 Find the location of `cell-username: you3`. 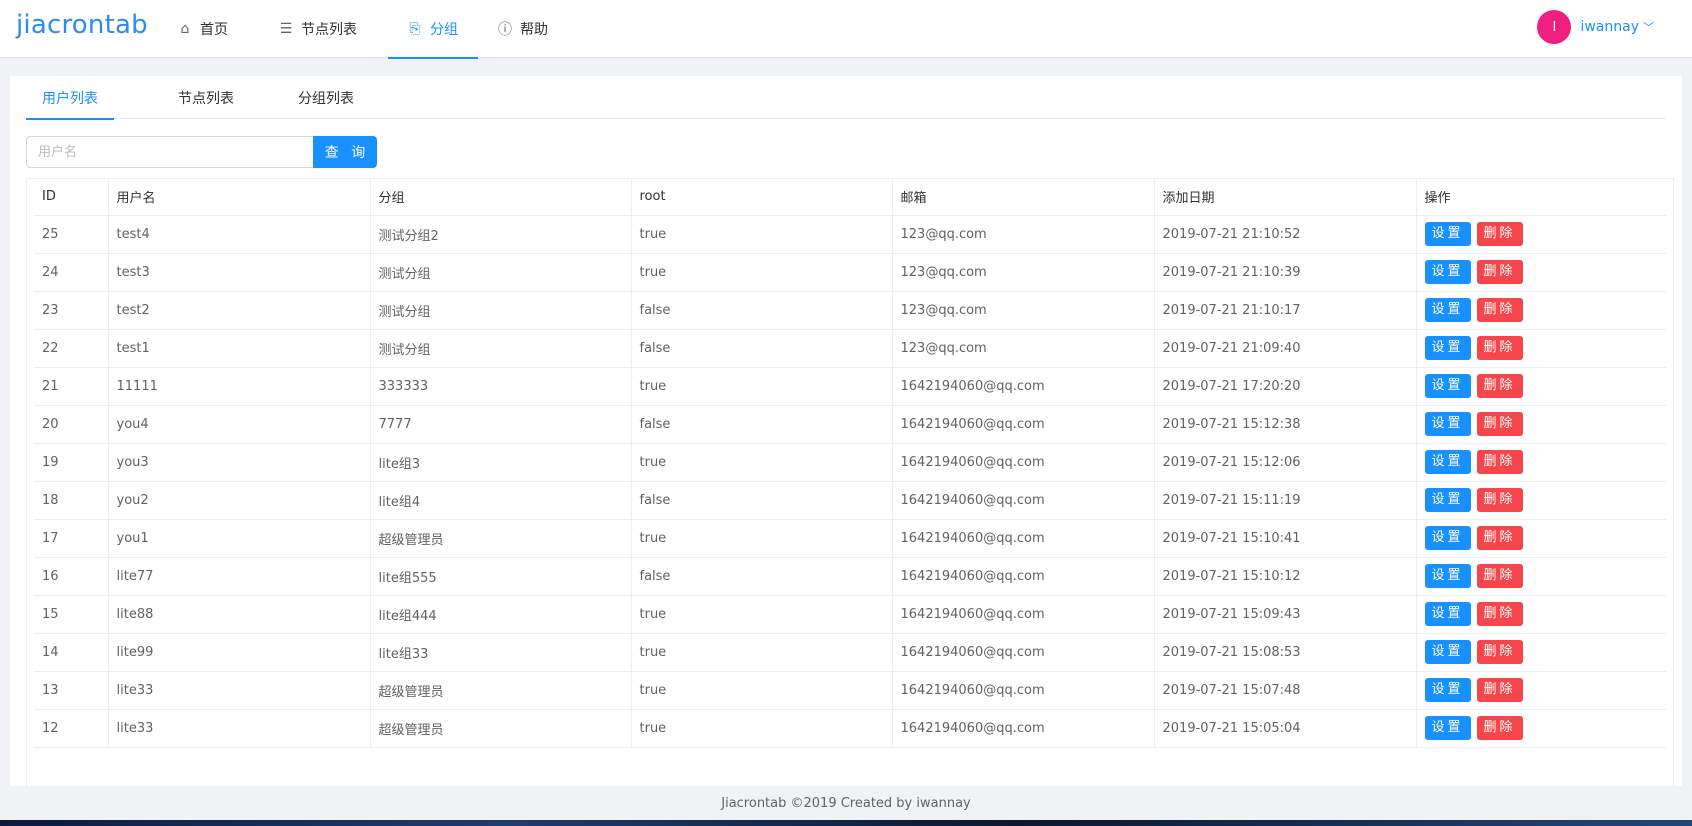

cell-username: you3 is located at coordinates (239, 462).